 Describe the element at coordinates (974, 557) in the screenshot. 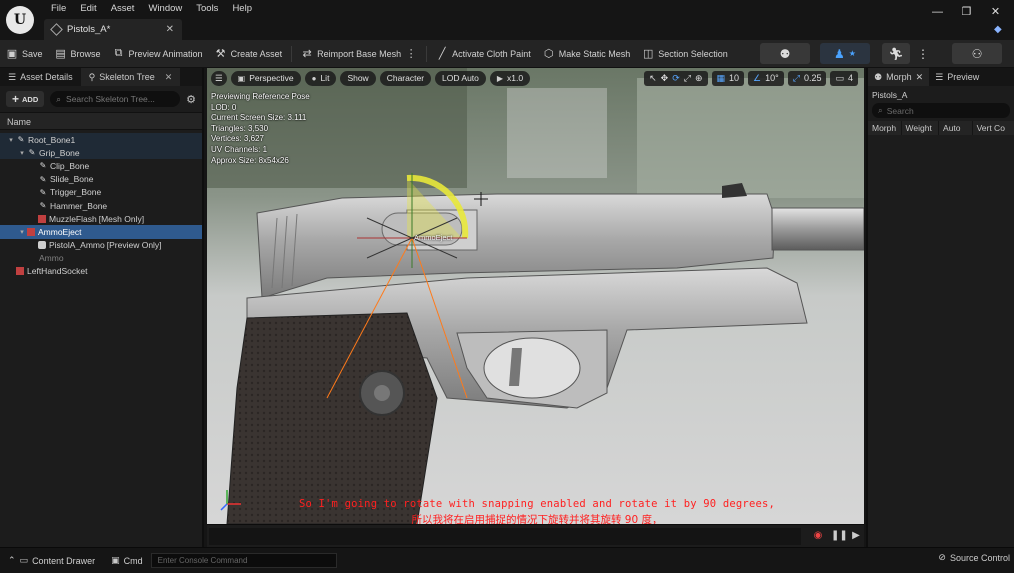

I see `source-control-button: ⊘ Source Control` at that location.